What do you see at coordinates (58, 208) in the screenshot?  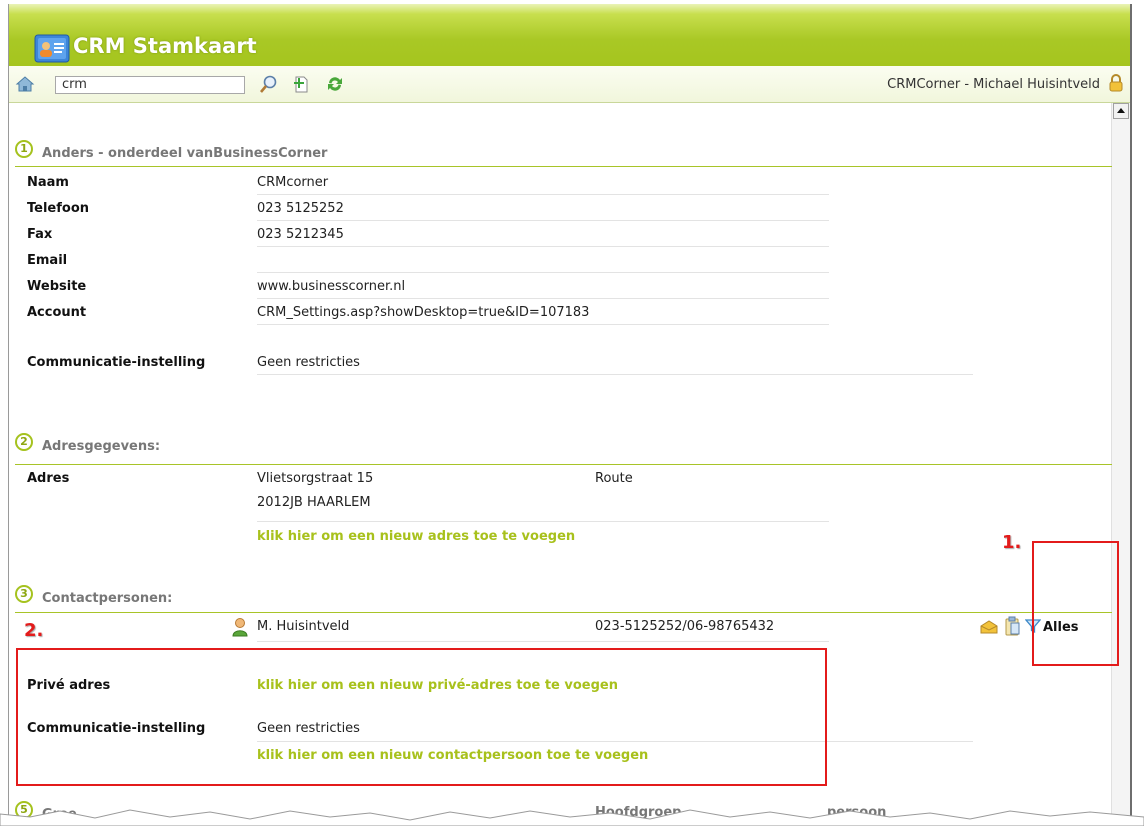 I see `field-label-telefoon: Telefoon` at bounding box center [58, 208].